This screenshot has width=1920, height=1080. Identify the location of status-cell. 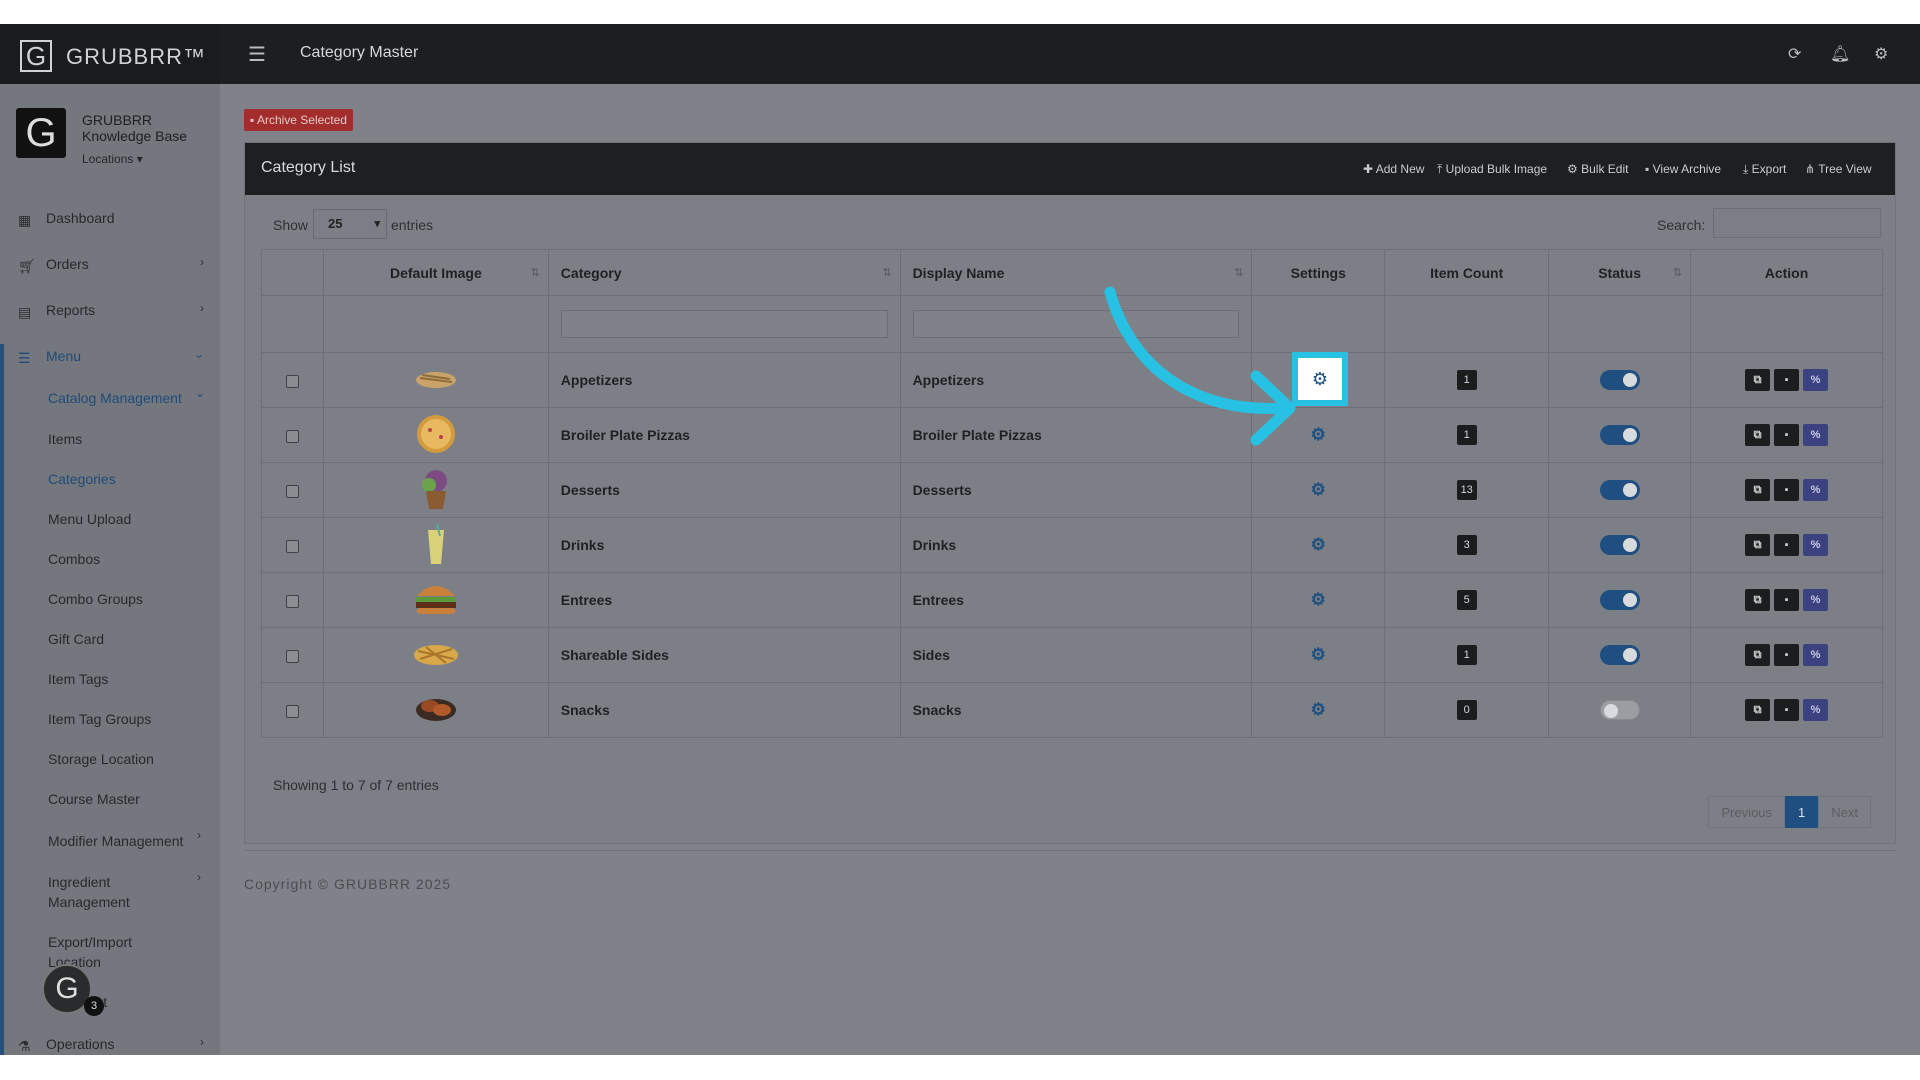
(1620, 710).